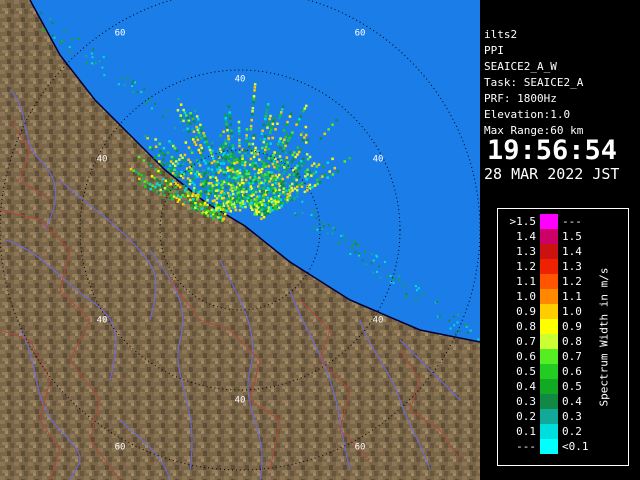  Describe the element at coordinates (553, 311) in the screenshot. I see `legend-row: 0.9 1.0` at that location.